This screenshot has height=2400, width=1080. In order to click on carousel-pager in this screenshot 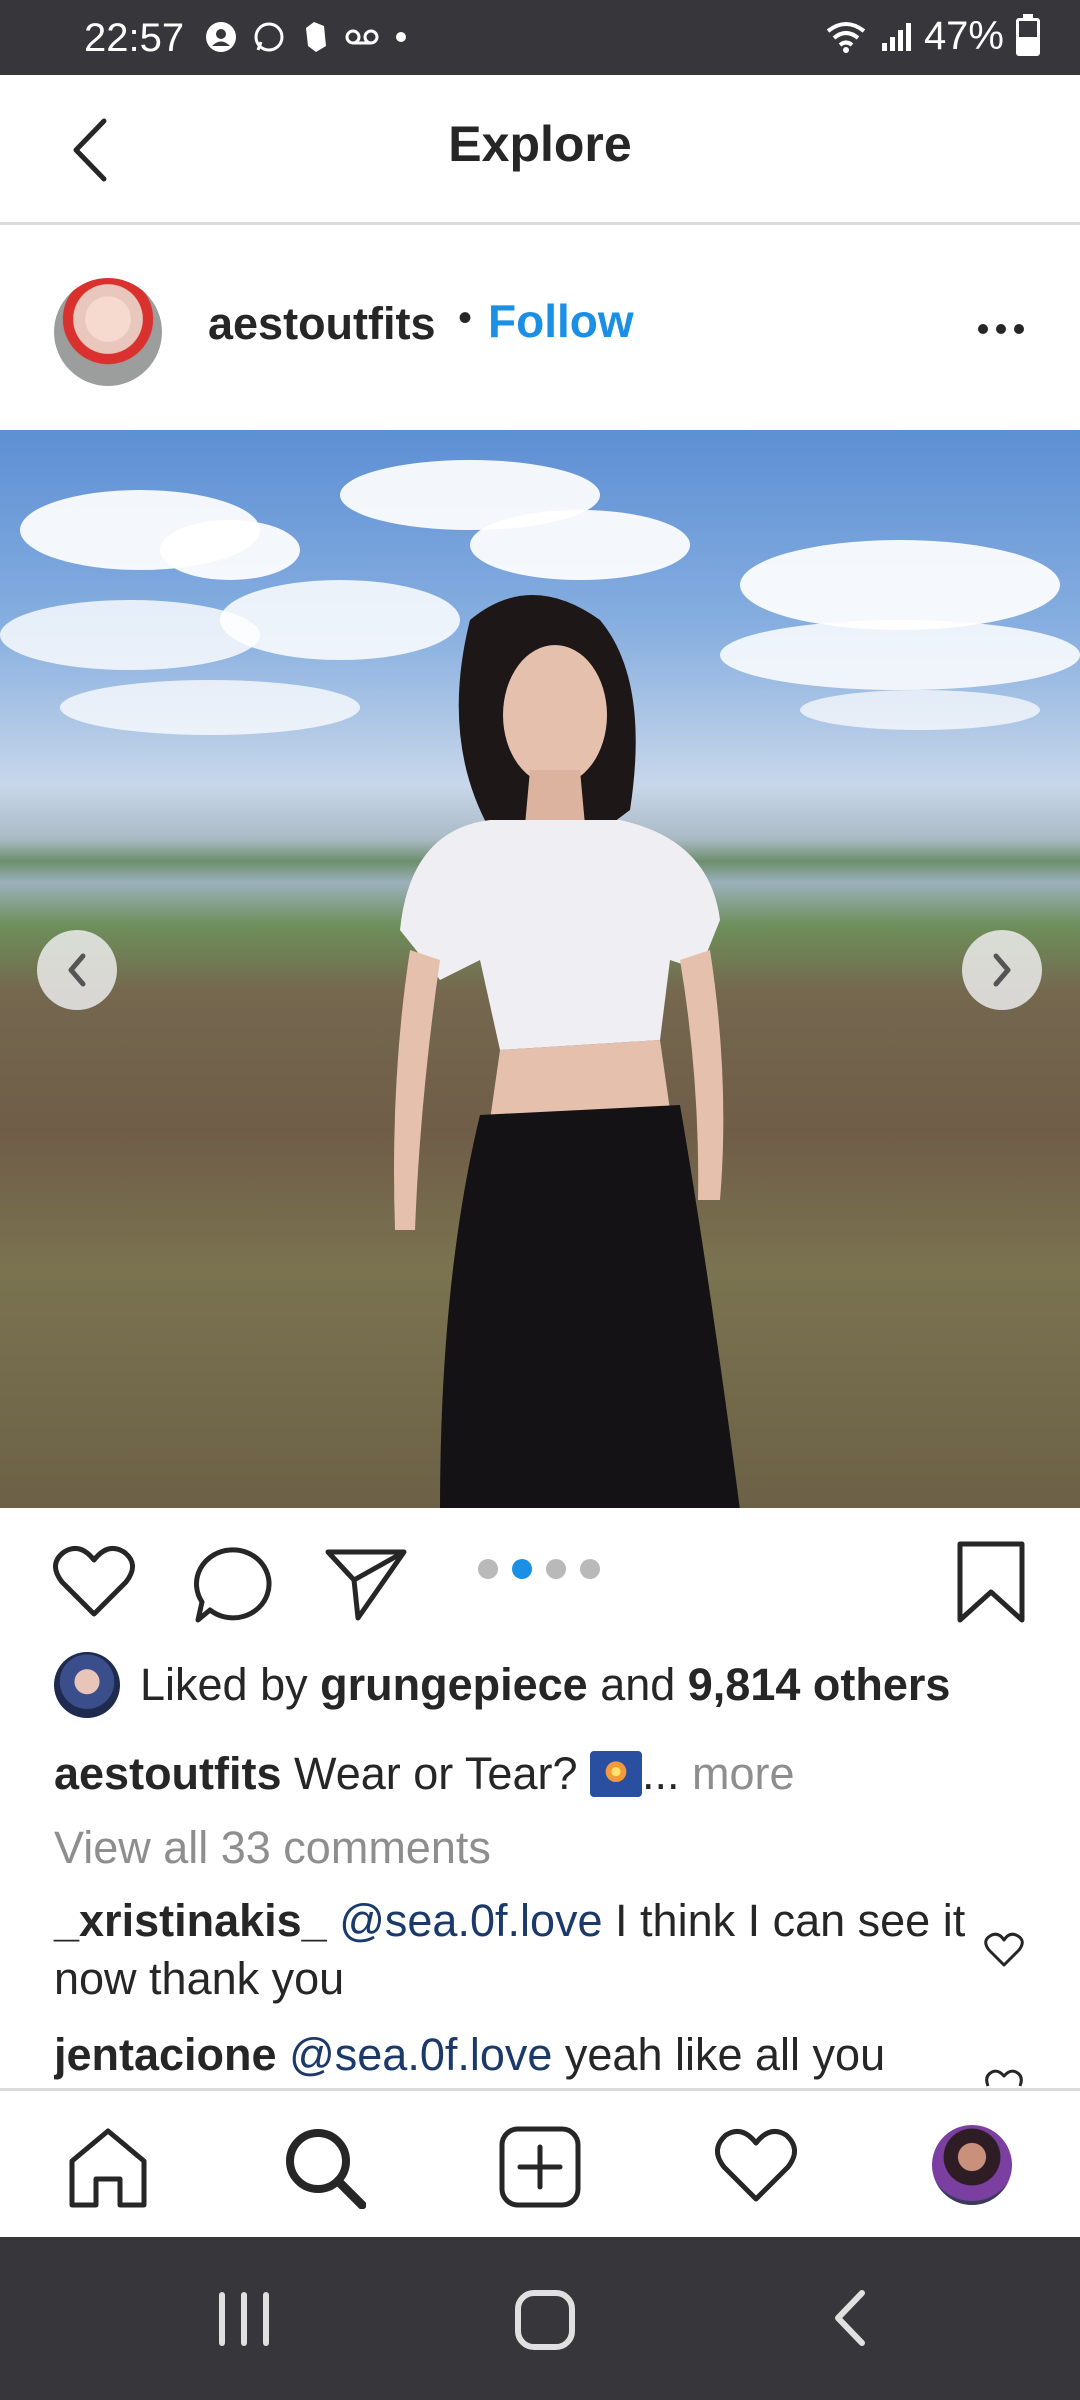, I will do `click(539, 1569)`.